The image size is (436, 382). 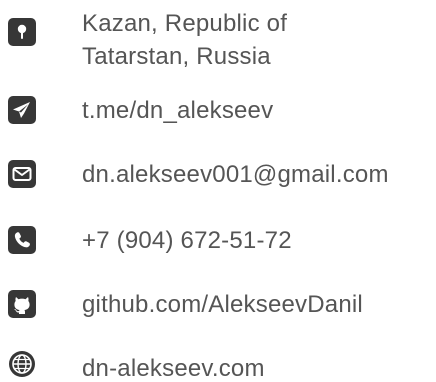 What do you see at coordinates (22, 364) in the screenshot?
I see `globe-icon` at bounding box center [22, 364].